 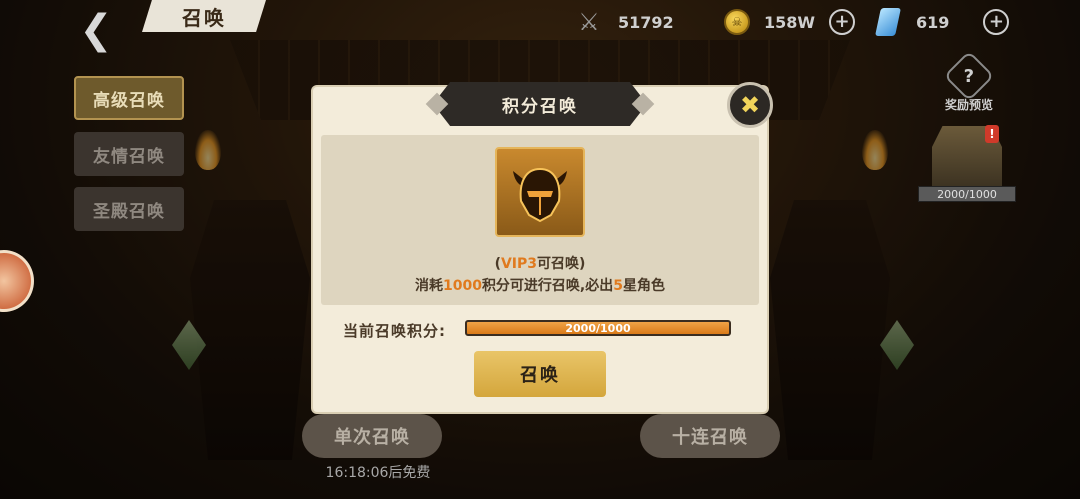 What do you see at coordinates (540, 374) in the screenshot?
I see `summon-button: 召唤` at bounding box center [540, 374].